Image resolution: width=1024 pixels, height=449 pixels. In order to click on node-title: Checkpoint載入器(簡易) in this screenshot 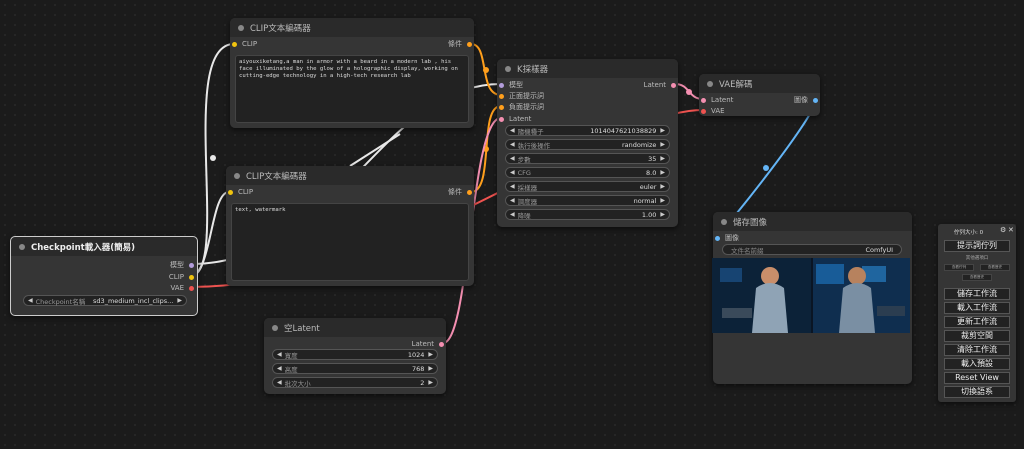, I will do `click(104, 246)`.